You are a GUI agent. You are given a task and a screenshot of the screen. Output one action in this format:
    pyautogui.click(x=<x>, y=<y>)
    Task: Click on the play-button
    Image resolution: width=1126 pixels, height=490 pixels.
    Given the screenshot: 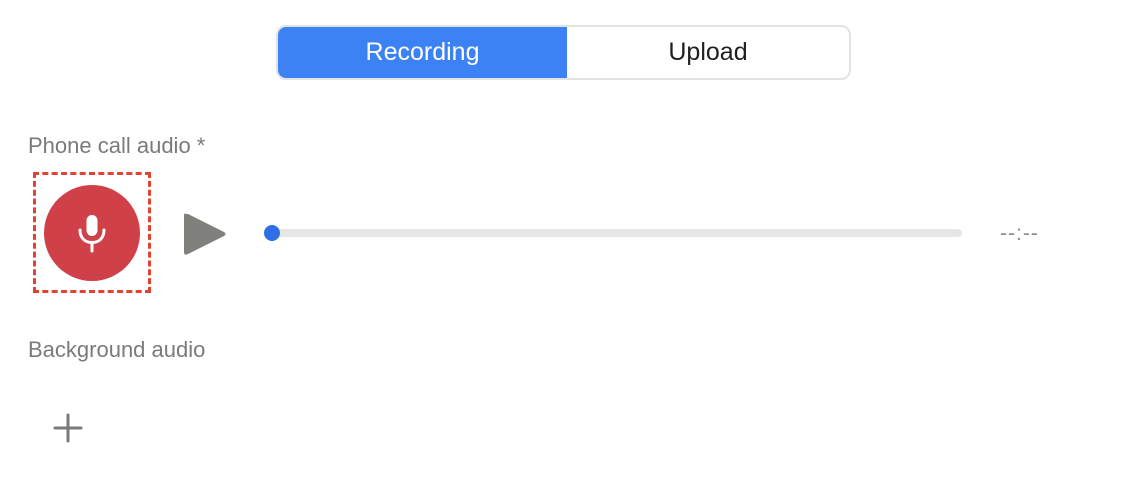 What is the action you would take?
    pyautogui.click(x=205, y=234)
    